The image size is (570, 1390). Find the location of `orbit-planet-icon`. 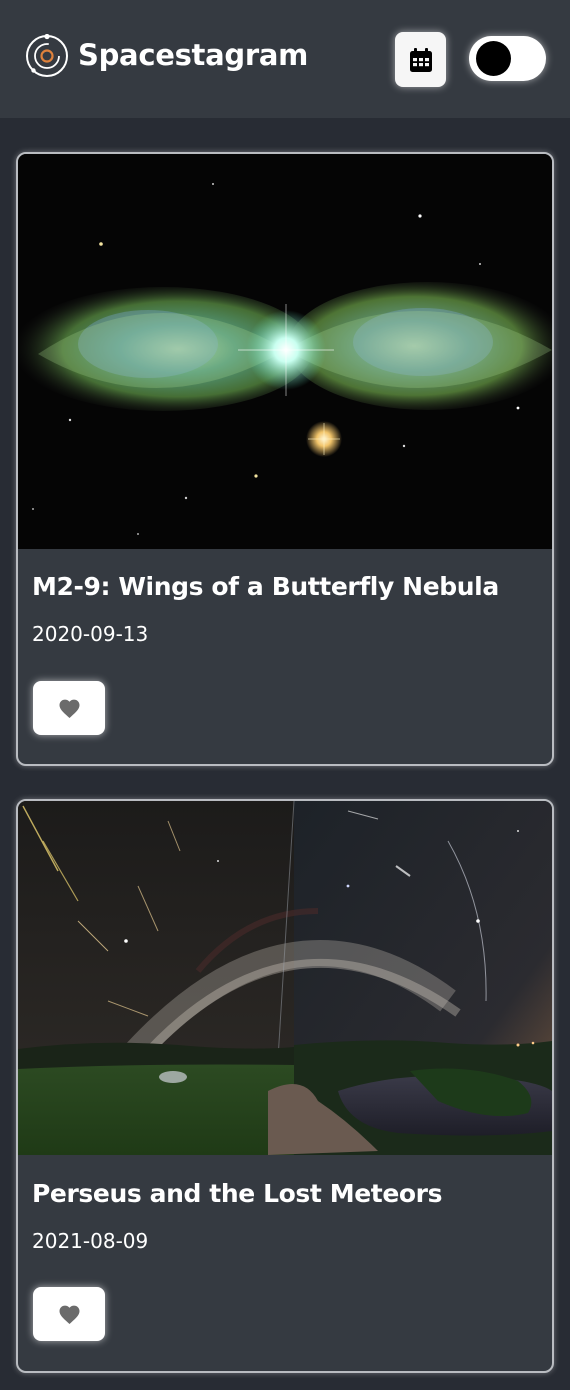

orbit-planet-icon is located at coordinates (47, 55).